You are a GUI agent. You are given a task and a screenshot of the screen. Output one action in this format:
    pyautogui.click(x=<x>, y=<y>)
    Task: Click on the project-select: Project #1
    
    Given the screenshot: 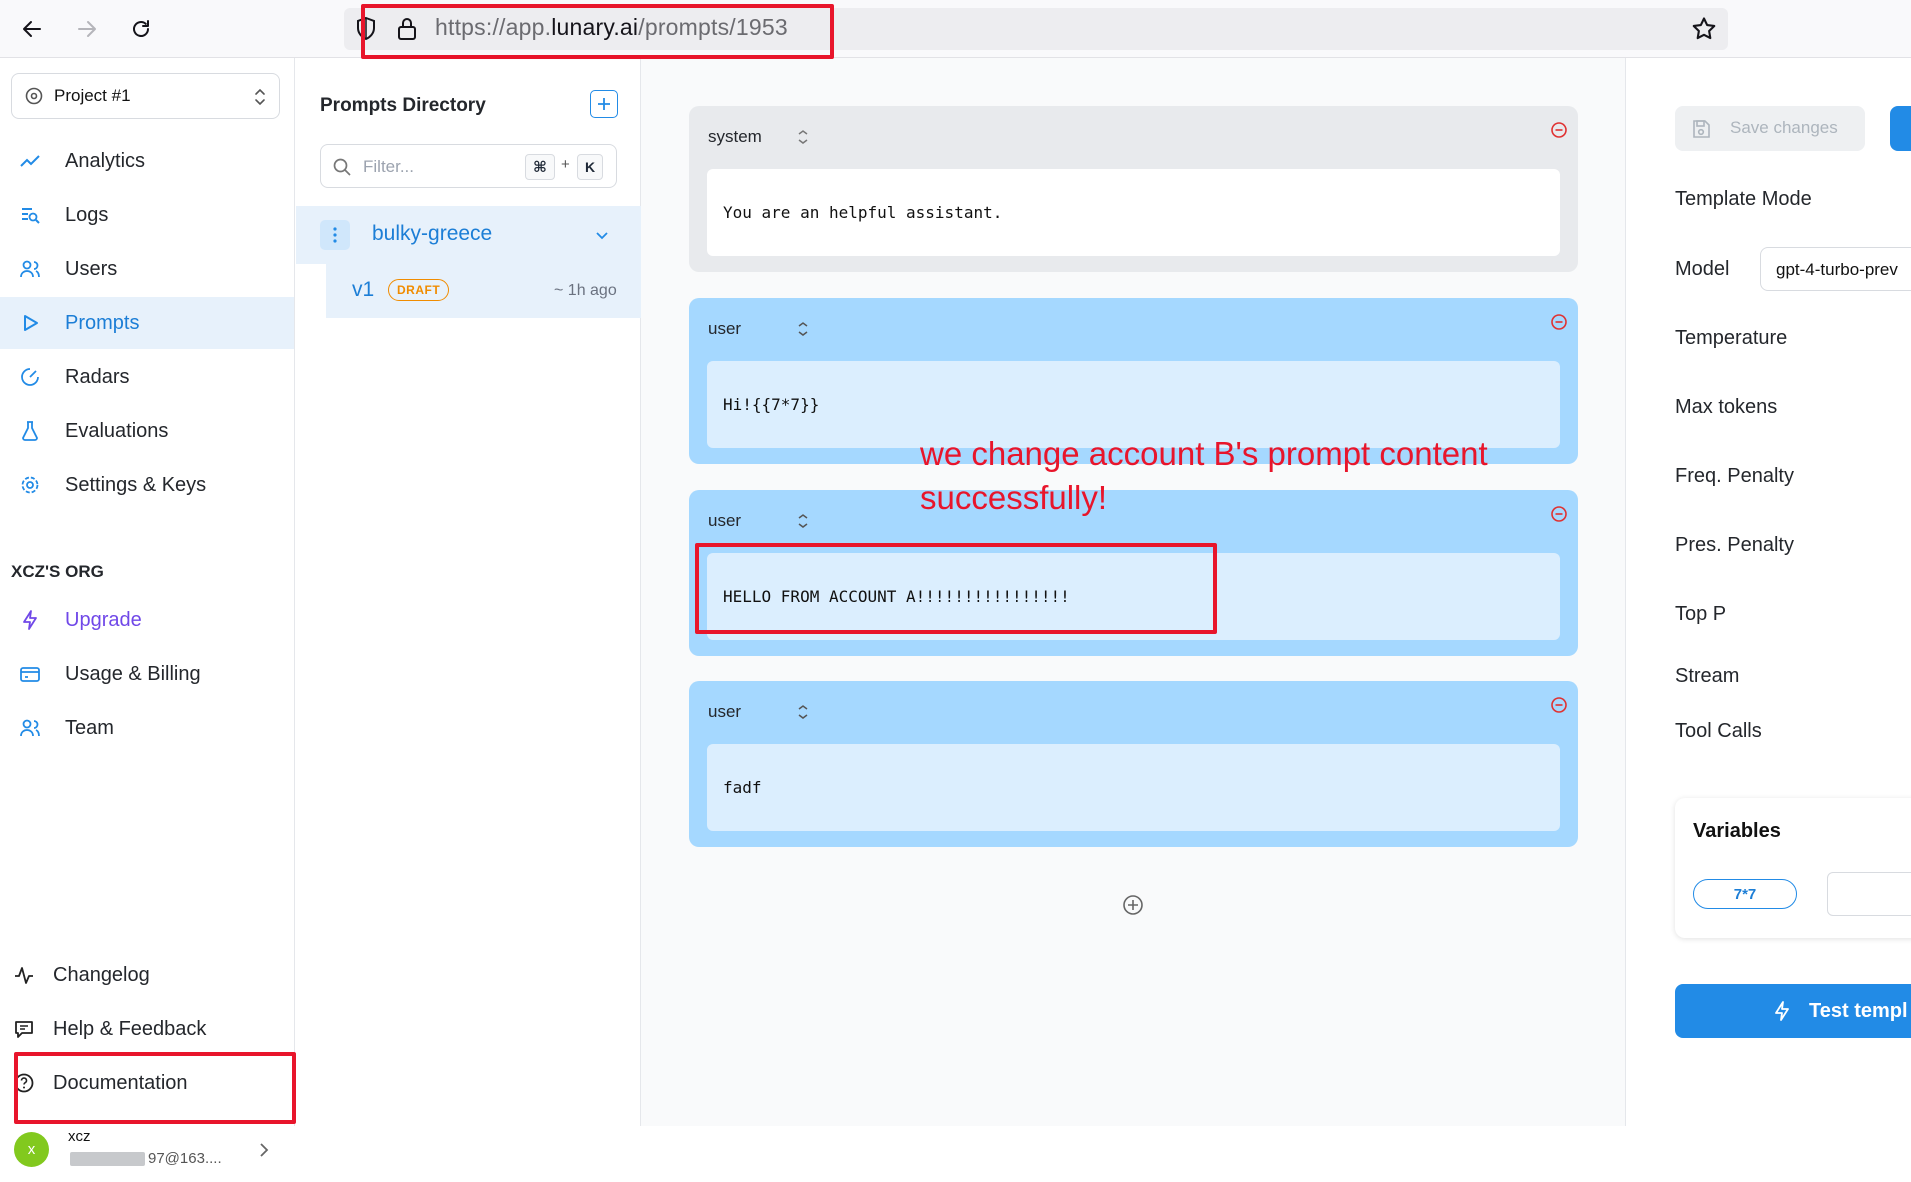 What is the action you would take?
    pyautogui.click(x=145, y=96)
    